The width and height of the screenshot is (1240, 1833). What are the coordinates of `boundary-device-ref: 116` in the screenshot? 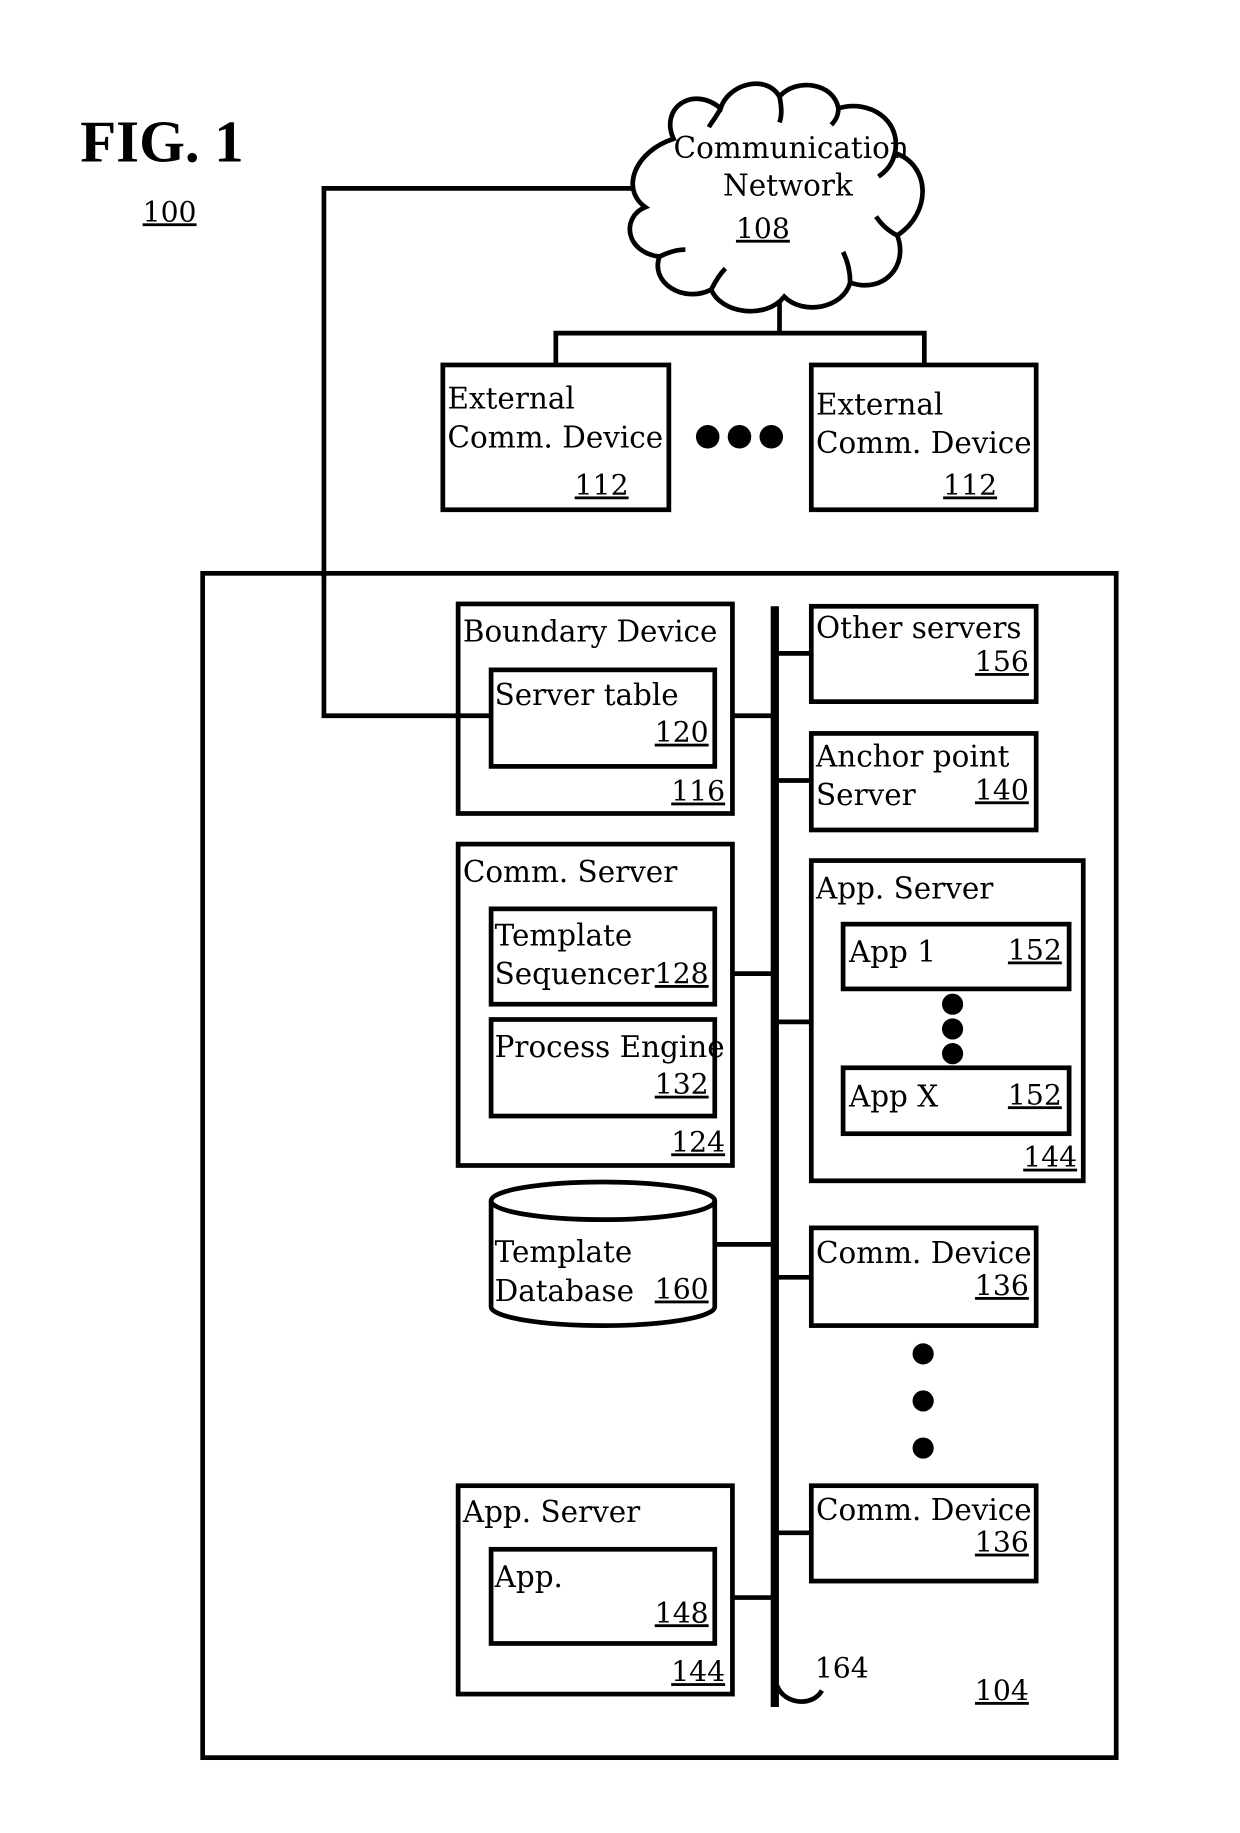 It's located at (698, 791).